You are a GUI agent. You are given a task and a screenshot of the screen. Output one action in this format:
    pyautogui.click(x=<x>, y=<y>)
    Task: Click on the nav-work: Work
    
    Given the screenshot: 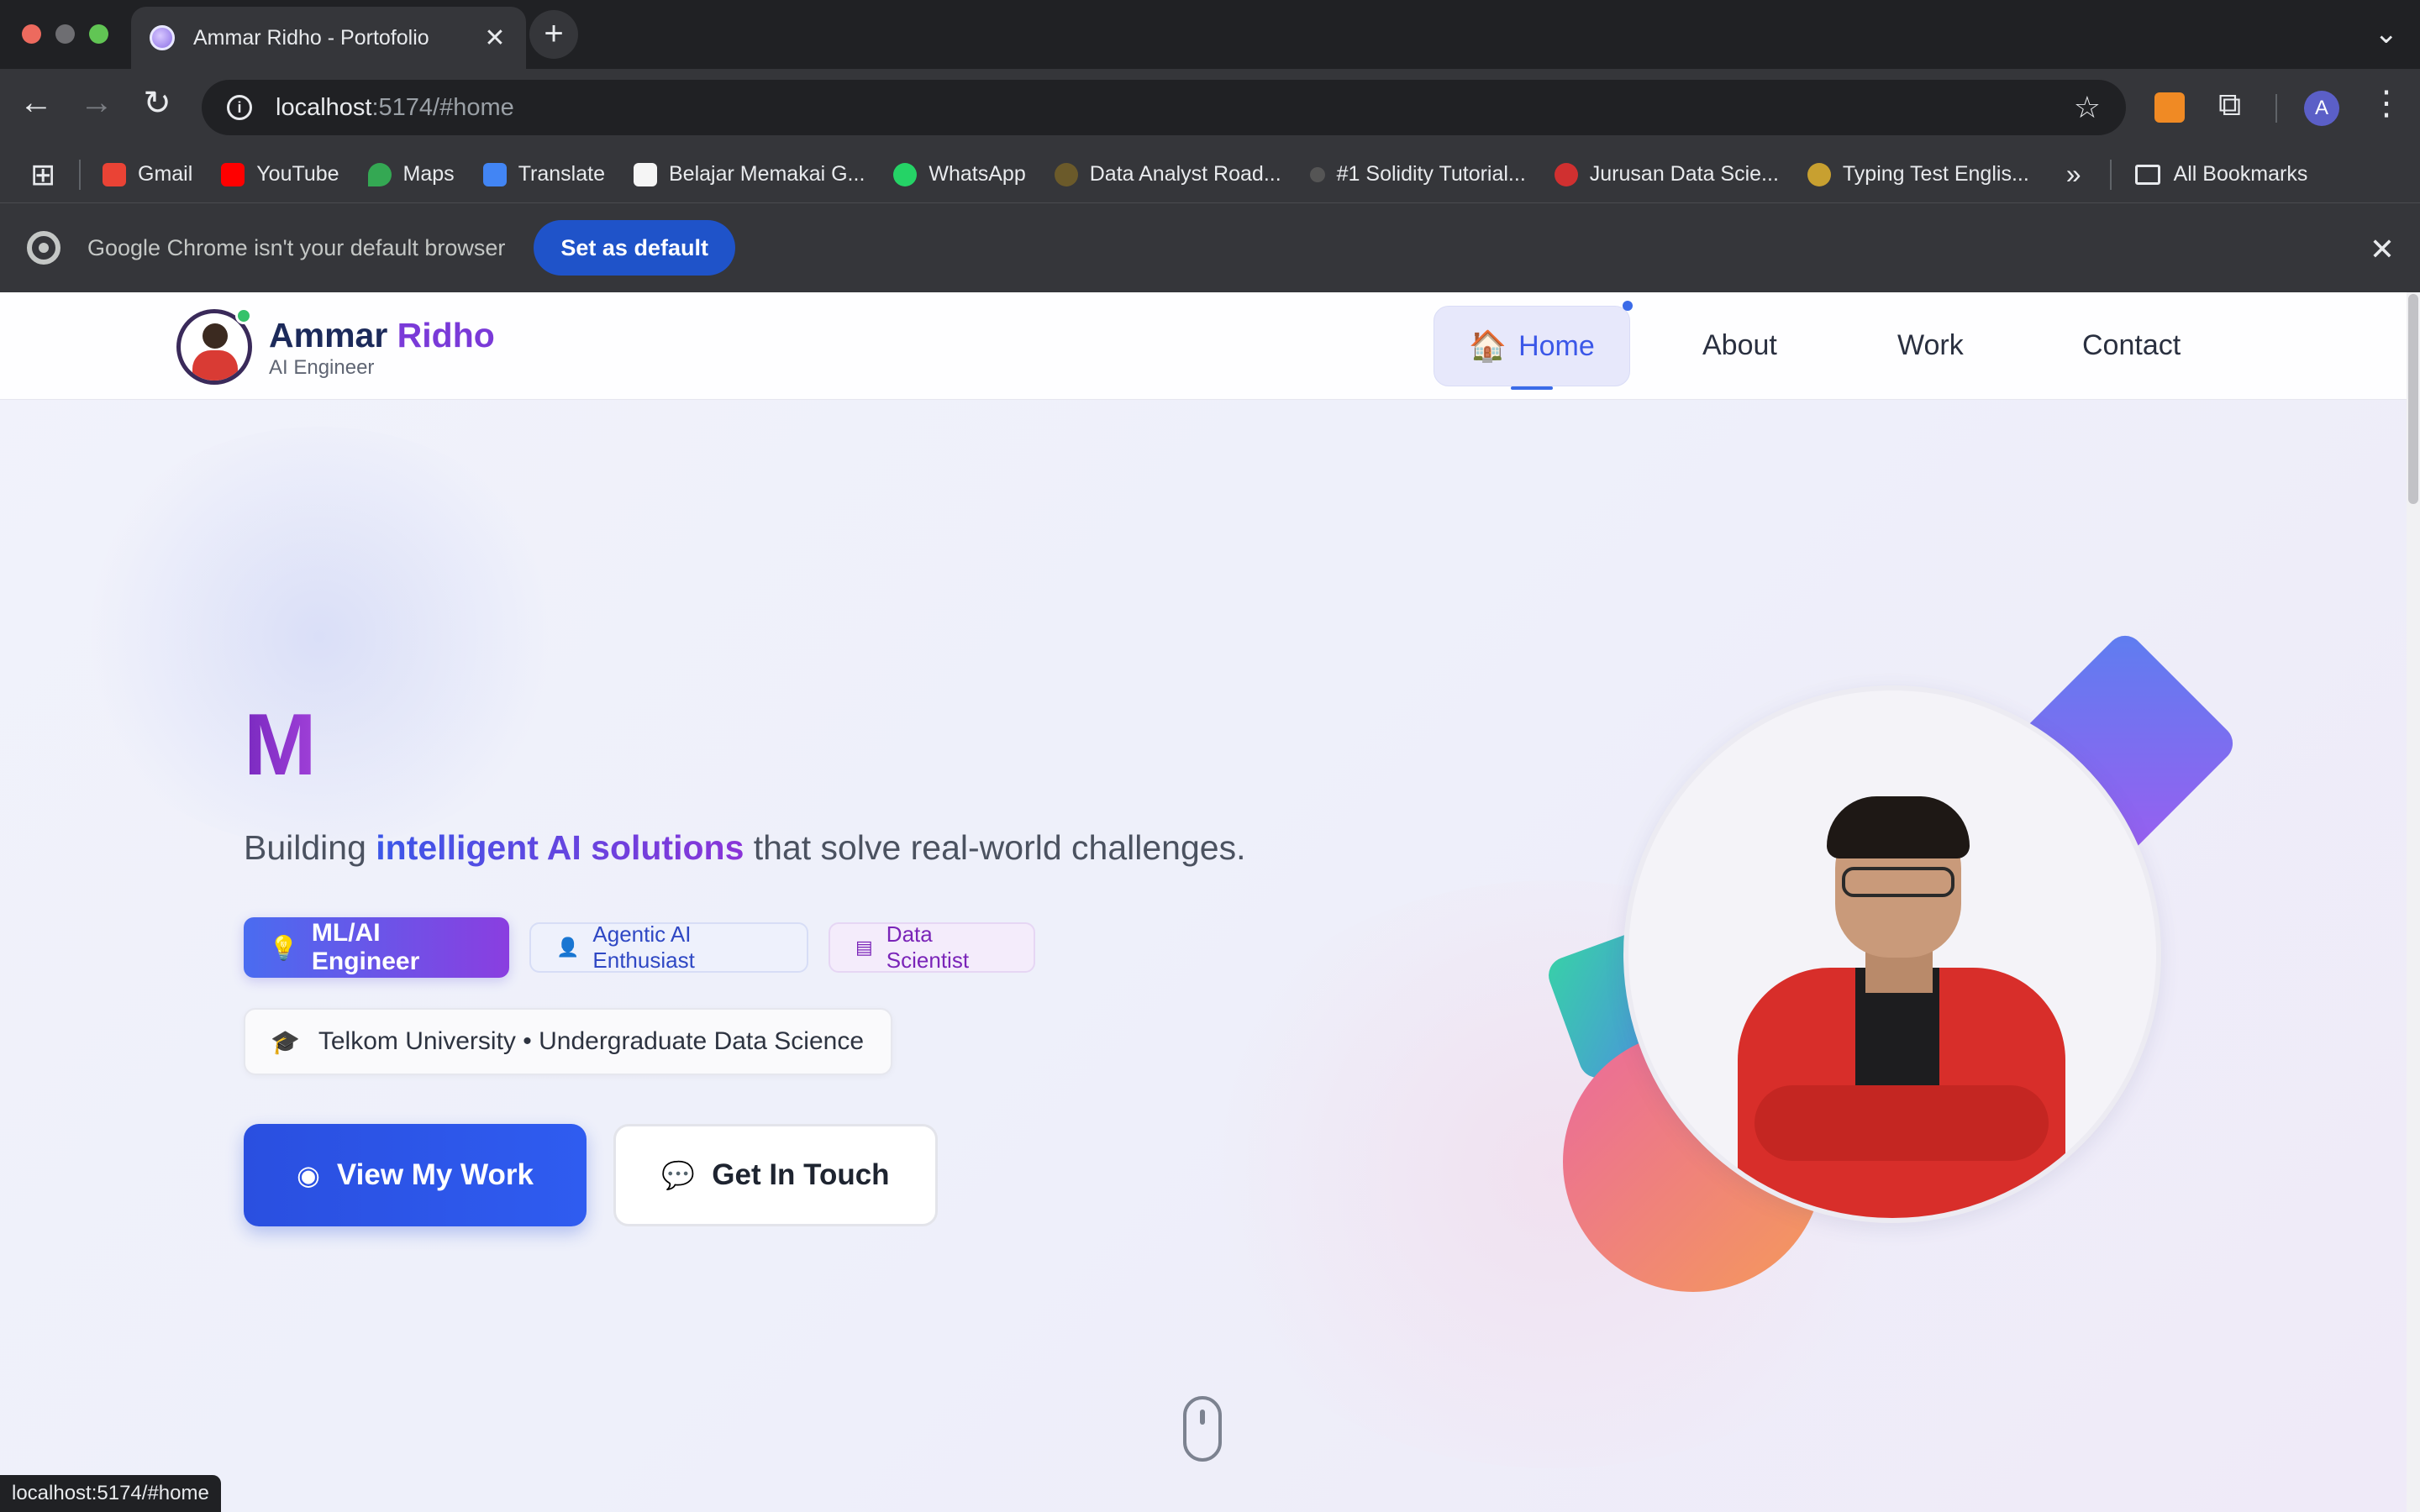 What is the action you would take?
    pyautogui.click(x=1930, y=345)
    